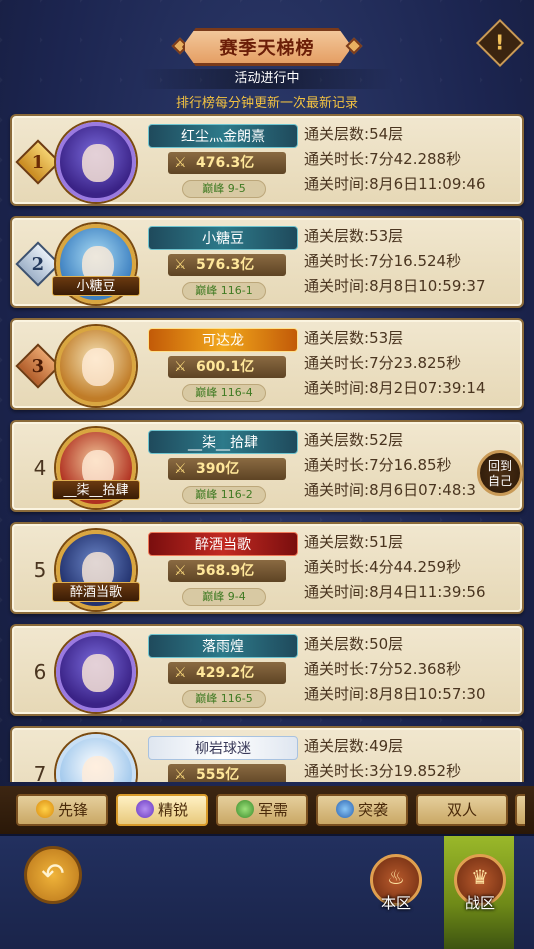 This screenshot has width=534, height=949. What do you see at coordinates (224, 597) in the screenshot?
I see `tier-label: 巅峰 9-4` at bounding box center [224, 597].